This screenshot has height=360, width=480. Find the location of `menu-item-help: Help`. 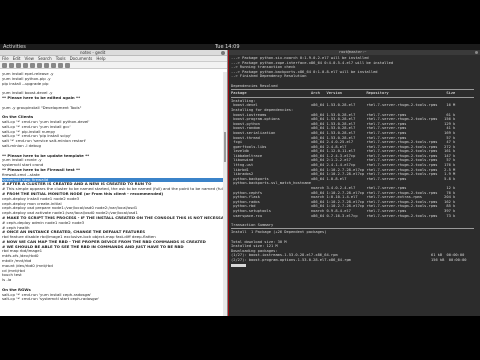

menu-item-help: Help is located at coordinates (100, 58).